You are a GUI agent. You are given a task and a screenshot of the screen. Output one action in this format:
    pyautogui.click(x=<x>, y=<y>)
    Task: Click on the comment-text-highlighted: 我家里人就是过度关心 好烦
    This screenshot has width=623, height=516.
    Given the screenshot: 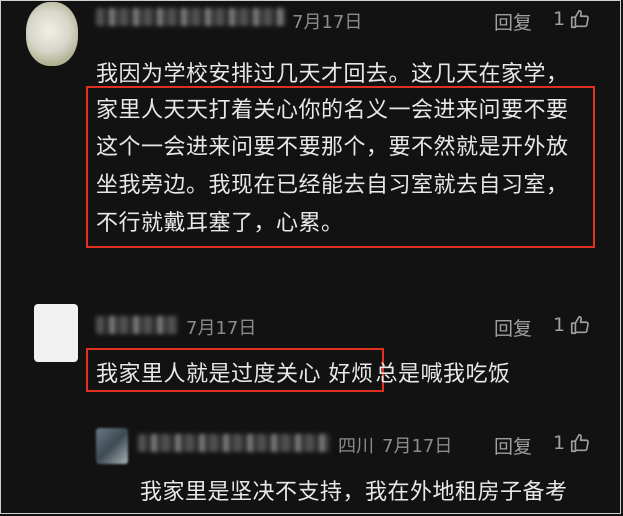 What is the action you would take?
    pyautogui.click(x=235, y=374)
    